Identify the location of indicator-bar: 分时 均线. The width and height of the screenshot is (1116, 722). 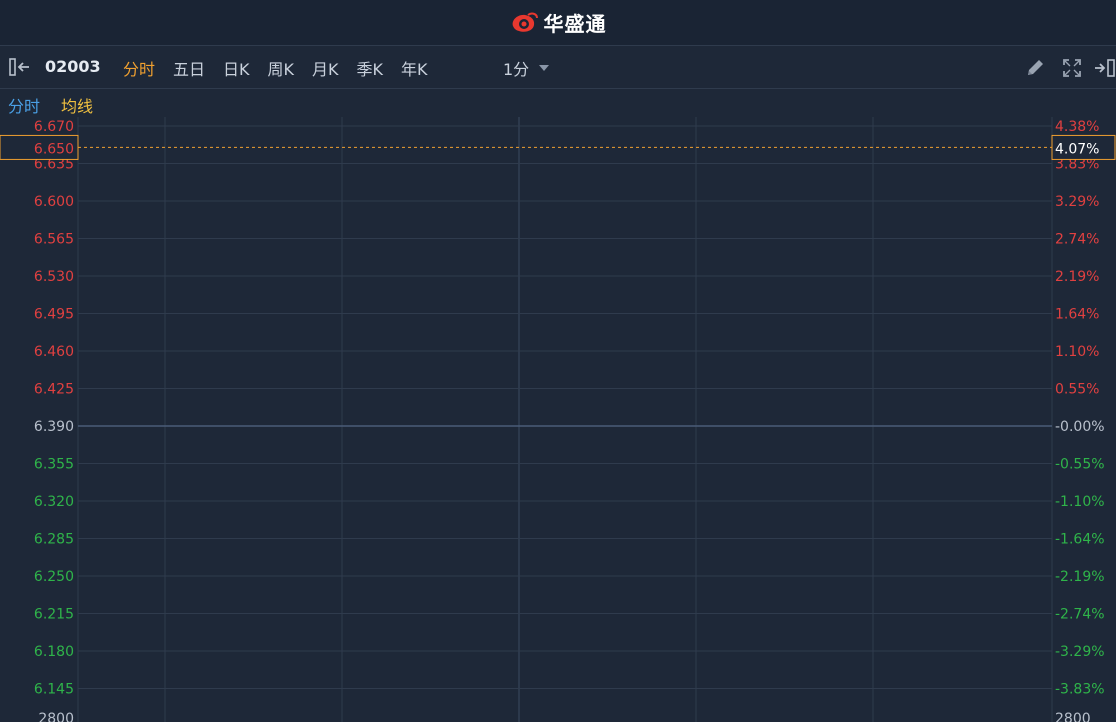
(558, 103).